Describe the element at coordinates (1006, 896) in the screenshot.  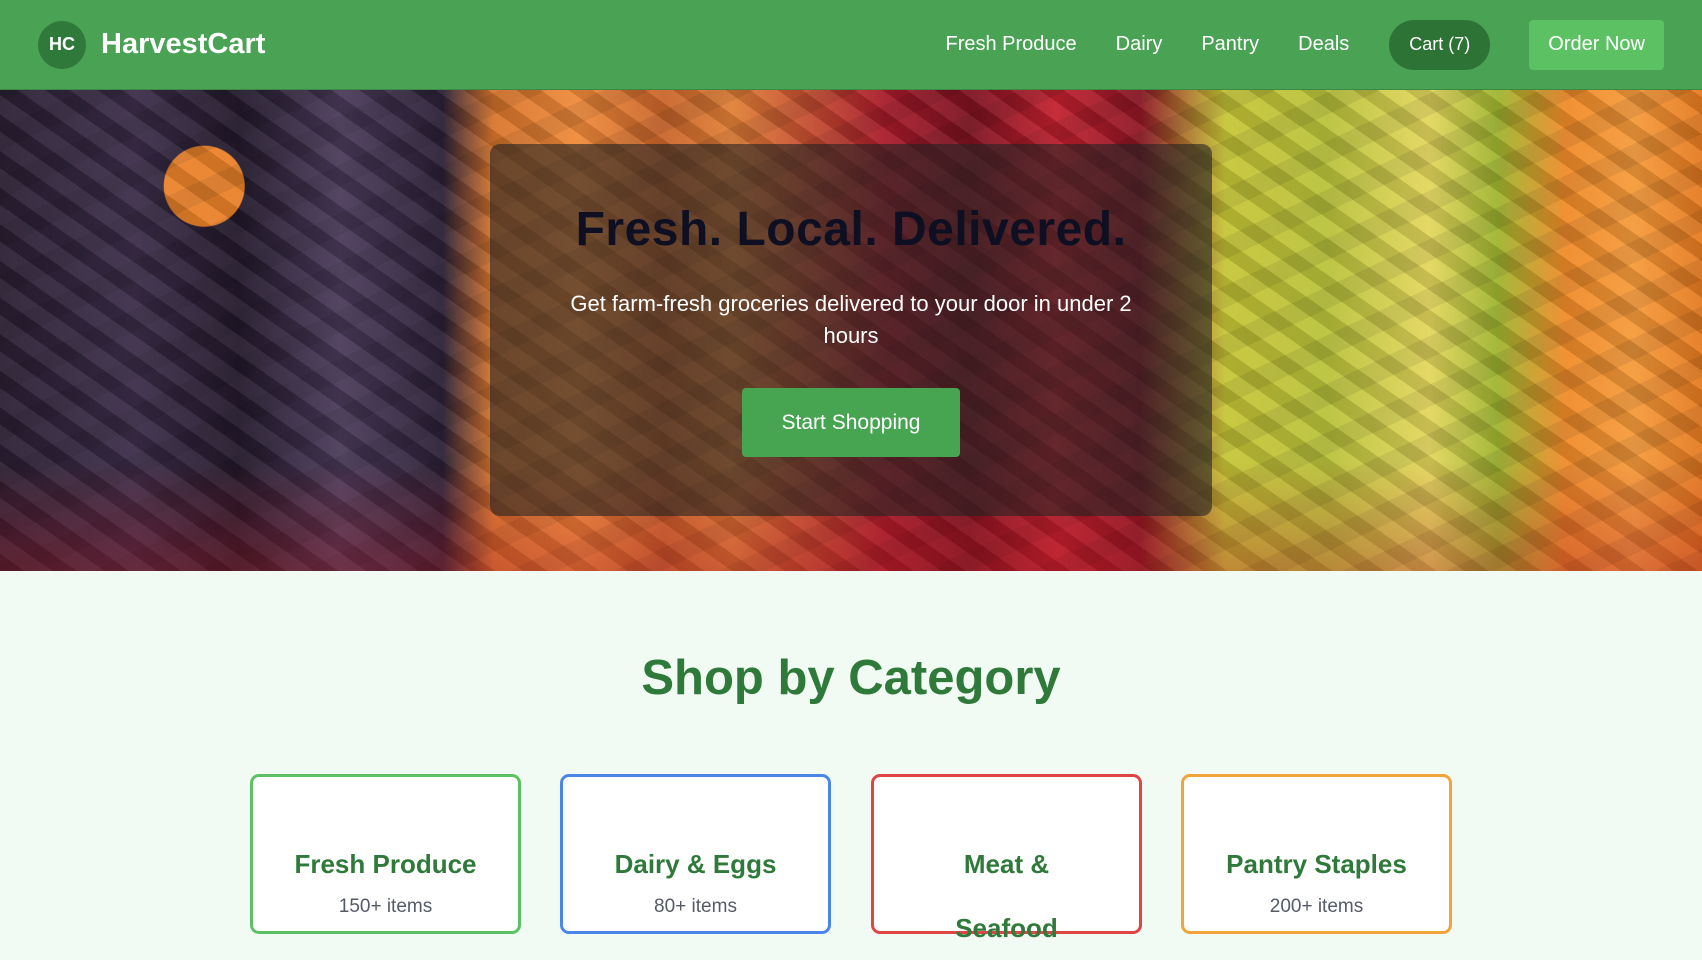
I see `category-name: Meat & Seafood` at that location.